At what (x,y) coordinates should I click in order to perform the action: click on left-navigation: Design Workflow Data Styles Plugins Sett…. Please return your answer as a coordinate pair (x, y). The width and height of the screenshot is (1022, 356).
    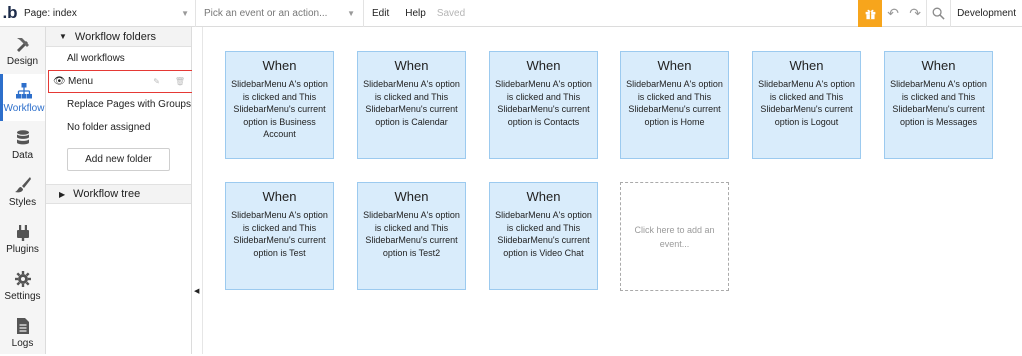
    Looking at the image, I should click on (23, 190).